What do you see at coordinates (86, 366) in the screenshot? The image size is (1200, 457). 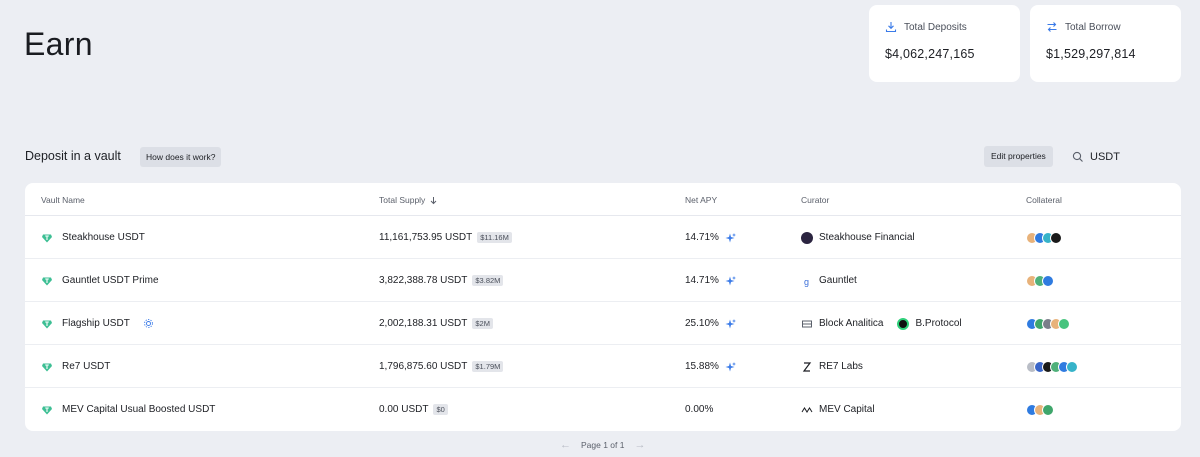 I see `vault-name: Re7 USDT` at bounding box center [86, 366].